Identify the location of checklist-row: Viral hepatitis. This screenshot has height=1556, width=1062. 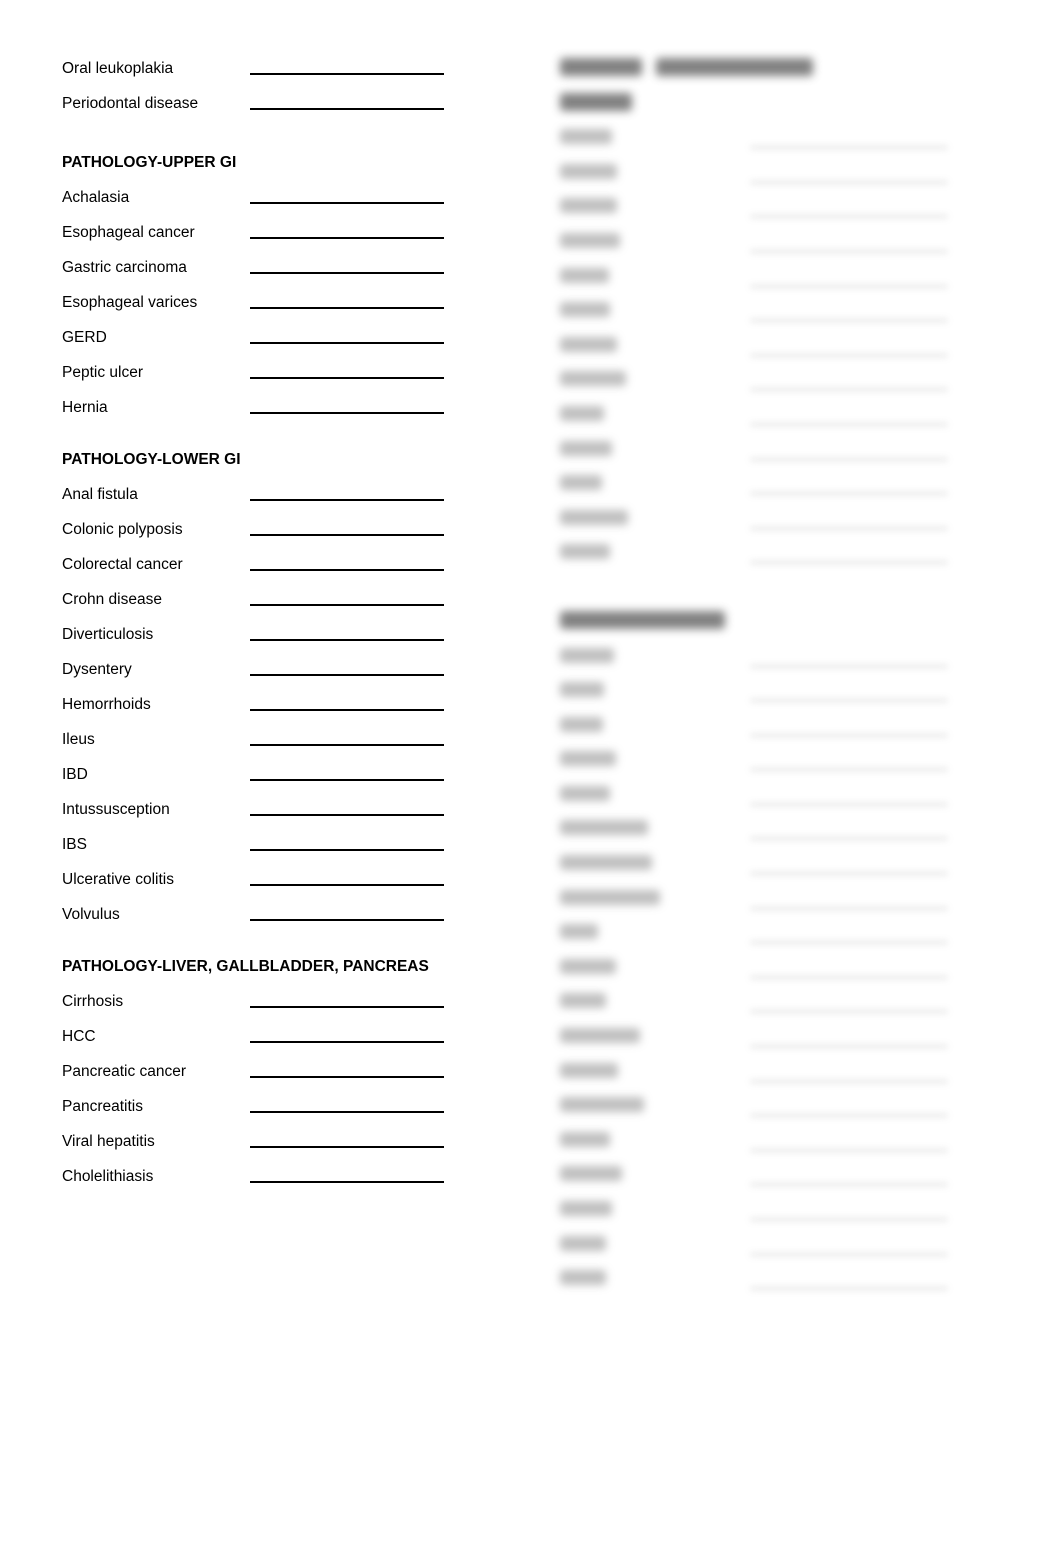
(262, 1146).